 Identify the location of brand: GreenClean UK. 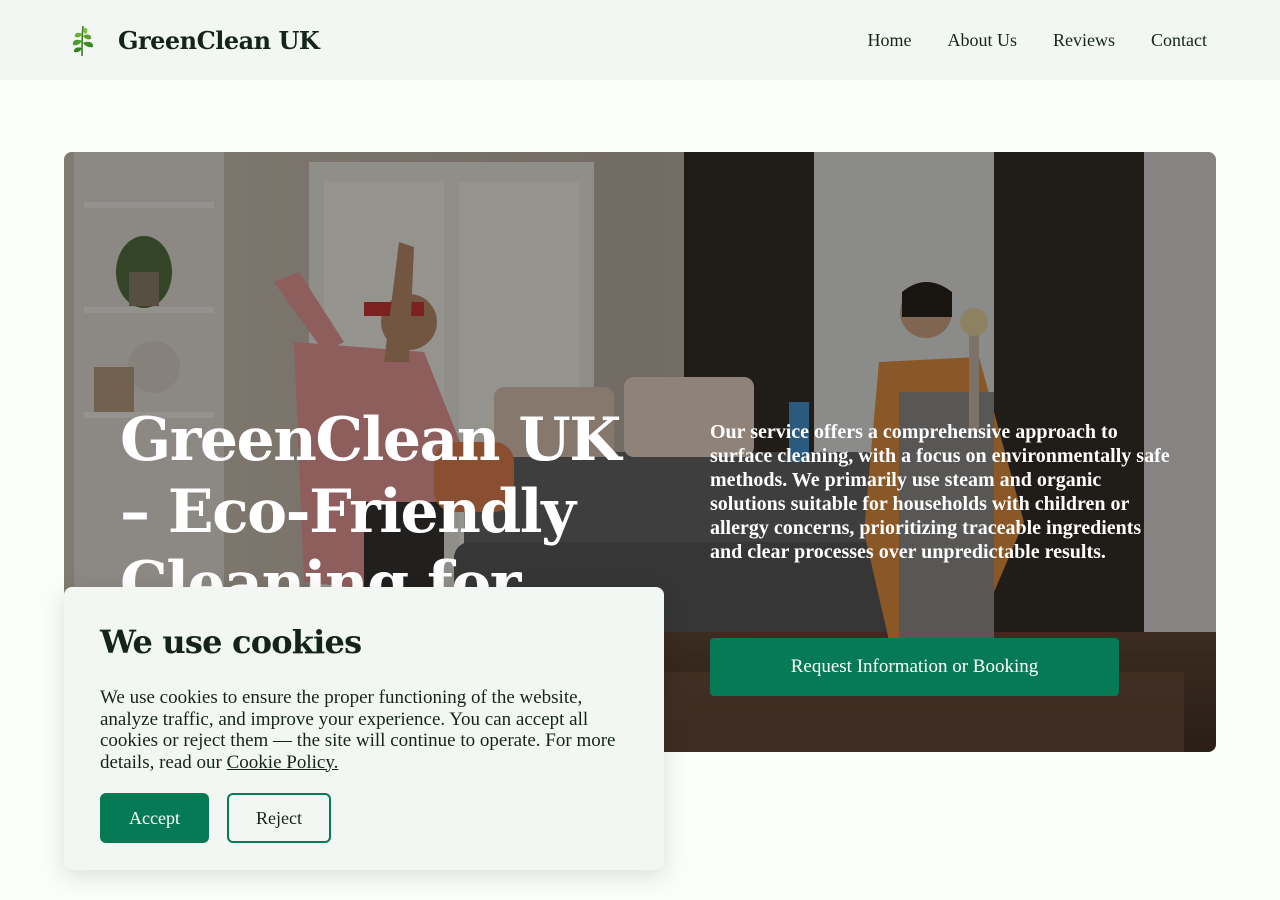
(192, 40).